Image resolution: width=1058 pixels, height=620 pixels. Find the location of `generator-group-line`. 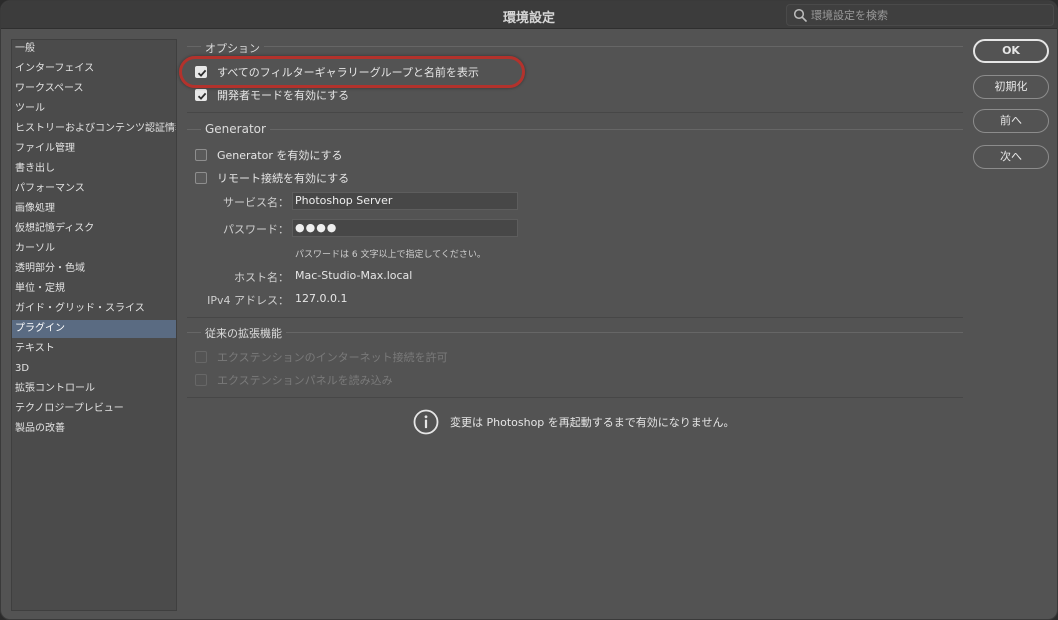

generator-group-line is located at coordinates (575, 129).